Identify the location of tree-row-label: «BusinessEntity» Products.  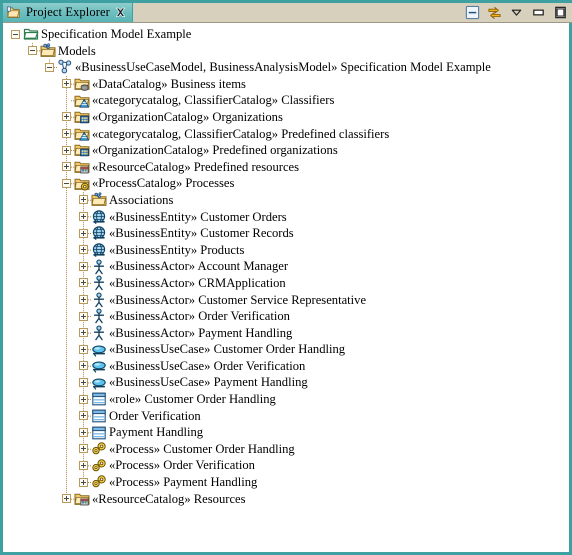
(177, 249).